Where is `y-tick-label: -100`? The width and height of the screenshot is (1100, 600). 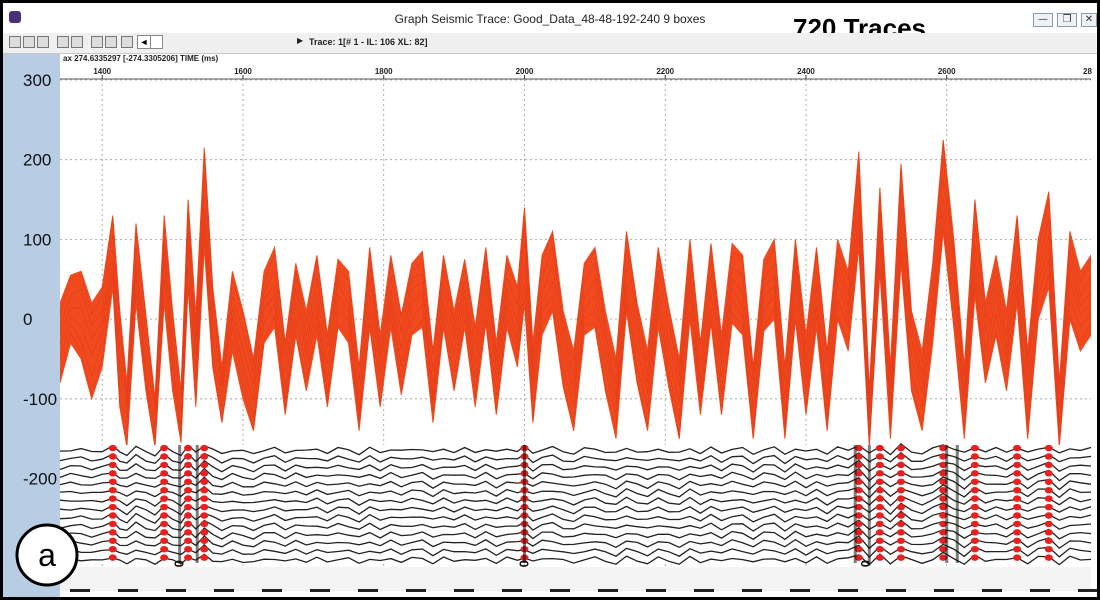
y-tick-label: -100 is located at coordinates (40, 399).